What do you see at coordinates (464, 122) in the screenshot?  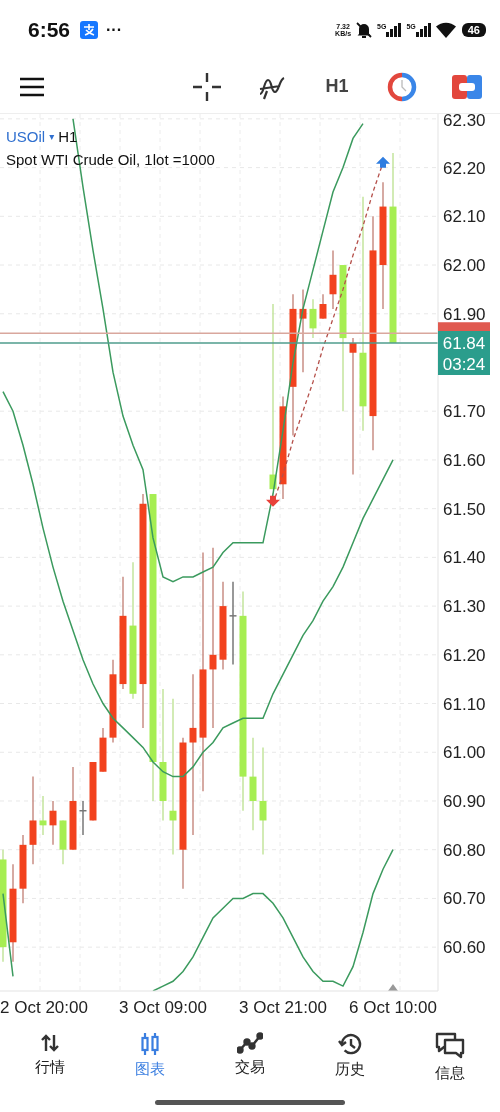 I see `price-axis-label: 62.30` at bounding box center [464, 122].